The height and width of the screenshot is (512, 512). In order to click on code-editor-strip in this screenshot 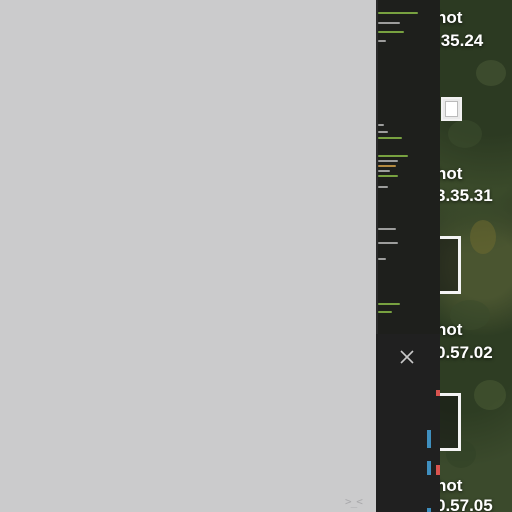, I will do `click(408, 167)`.